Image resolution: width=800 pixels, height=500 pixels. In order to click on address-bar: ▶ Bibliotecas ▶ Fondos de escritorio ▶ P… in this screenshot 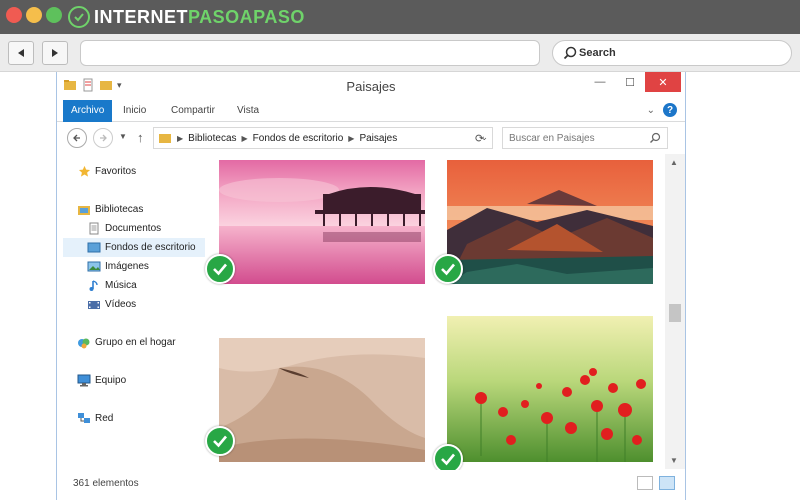, I will do `click(323, 138)`.